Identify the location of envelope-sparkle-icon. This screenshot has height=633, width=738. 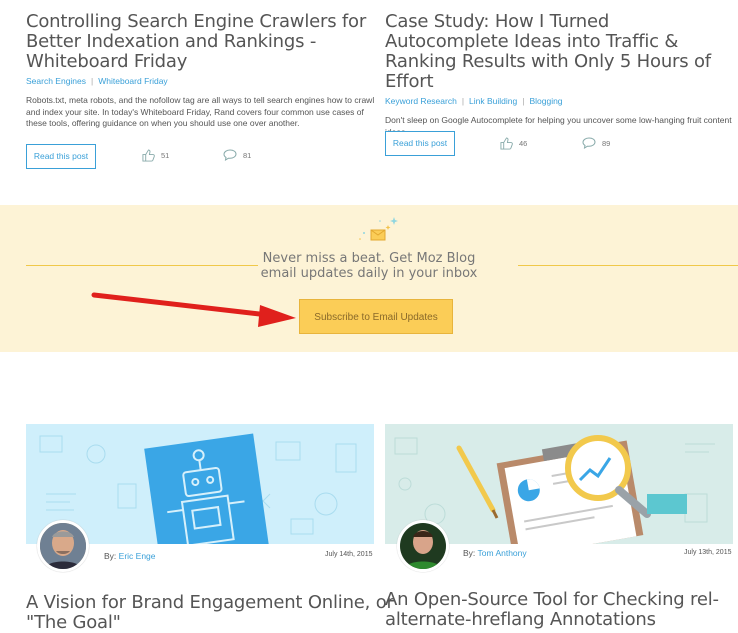
(378, 229).